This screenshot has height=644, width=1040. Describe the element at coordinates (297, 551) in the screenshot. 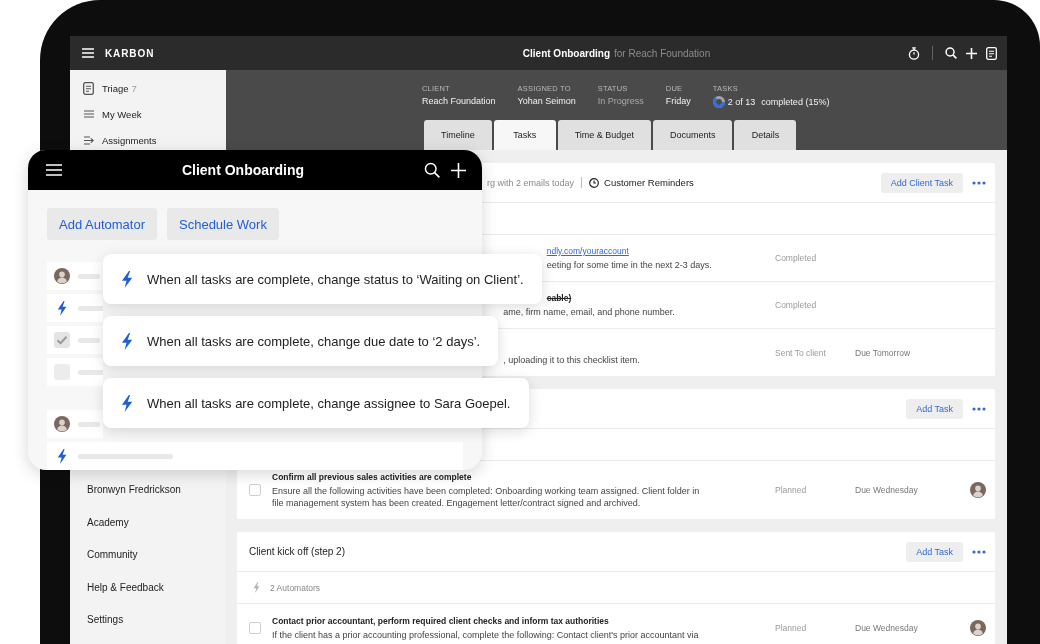

I see `section-title: Client kick off (step 2)` at that location.